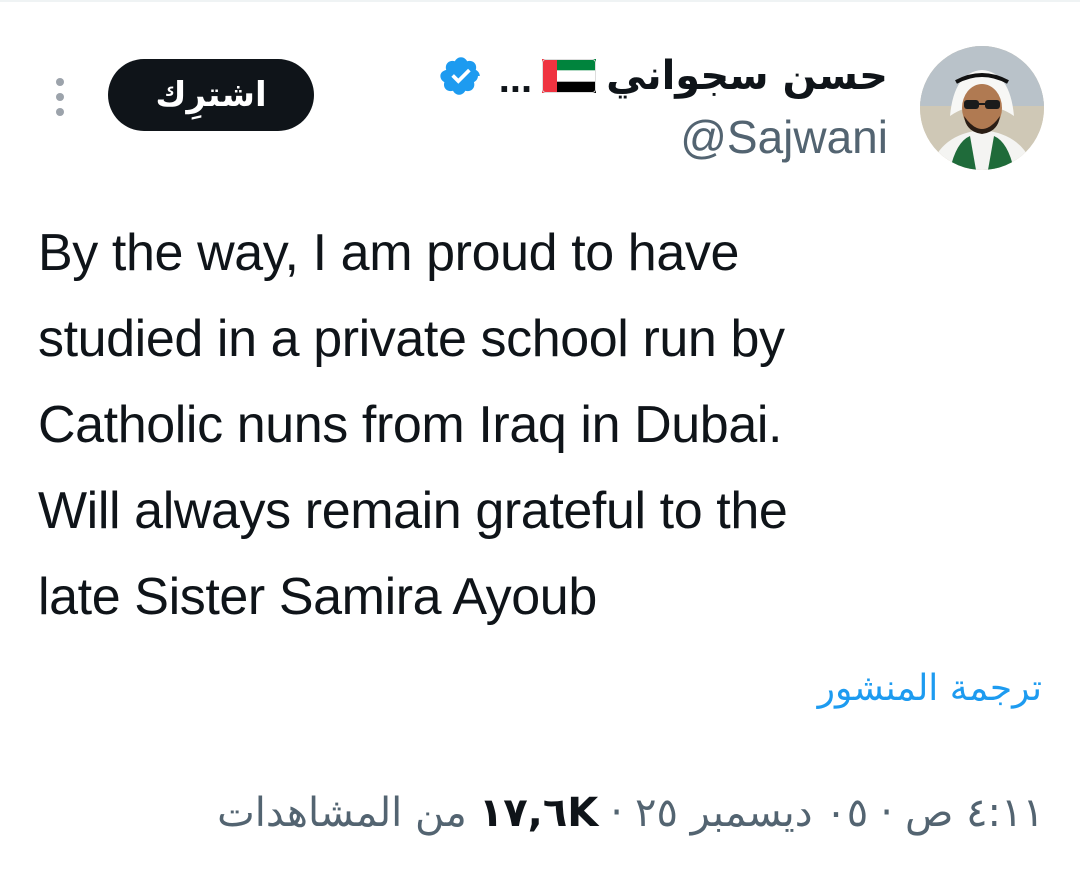 The height and width of the screenshot is (875, 1080). Describe the element at coordinates (784, 137) in the screenshot. I see `author-handle: @Sajwani` at that location.